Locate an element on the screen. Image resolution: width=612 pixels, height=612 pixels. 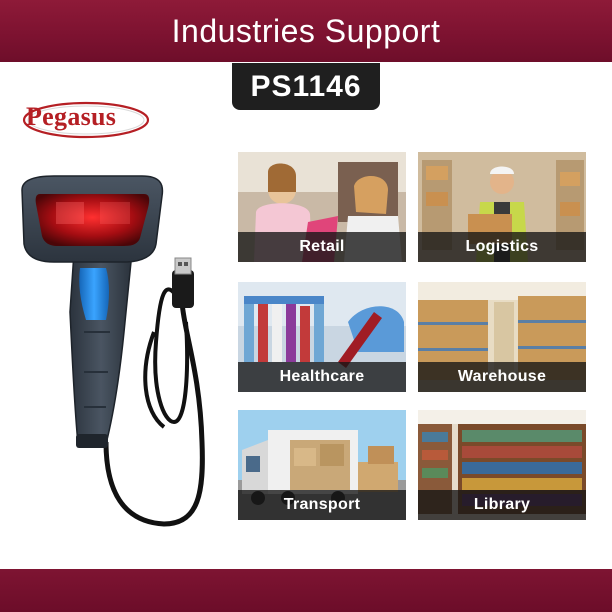
model-number: PS1146 is located at coordinates (306, 86).